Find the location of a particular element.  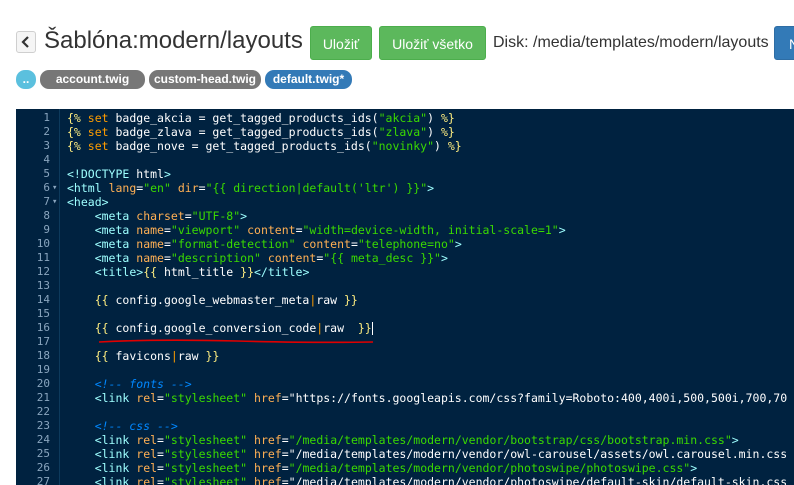

line-number: 6 is located at coordinates (46, 187).